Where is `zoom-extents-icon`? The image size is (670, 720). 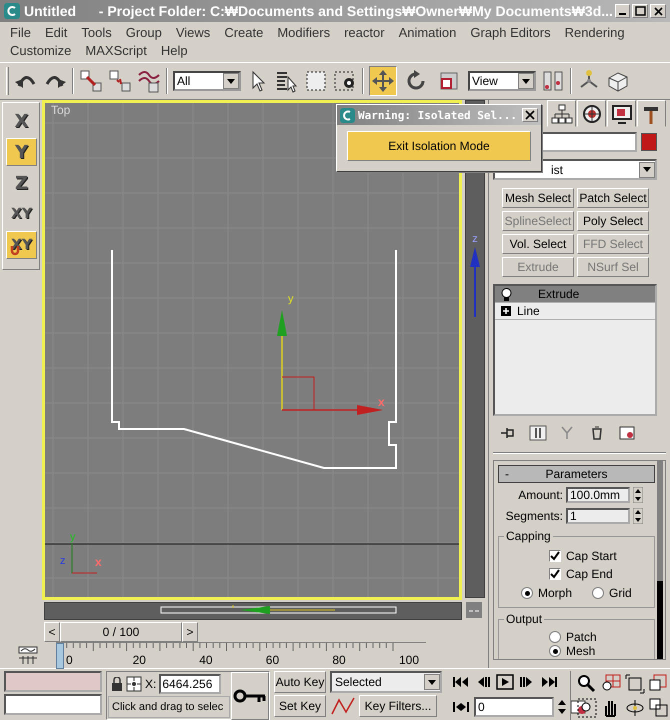
zoom-extents-icon is located at coordinates (635, 684).